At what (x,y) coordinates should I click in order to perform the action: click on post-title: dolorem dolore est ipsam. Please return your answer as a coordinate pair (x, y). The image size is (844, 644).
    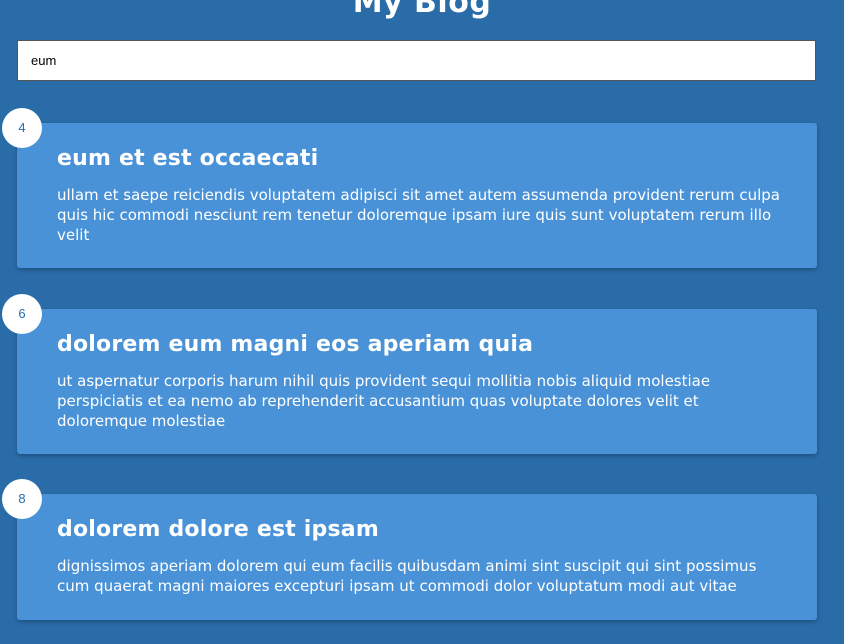
    Looking at the image, I should click on (218, 529).